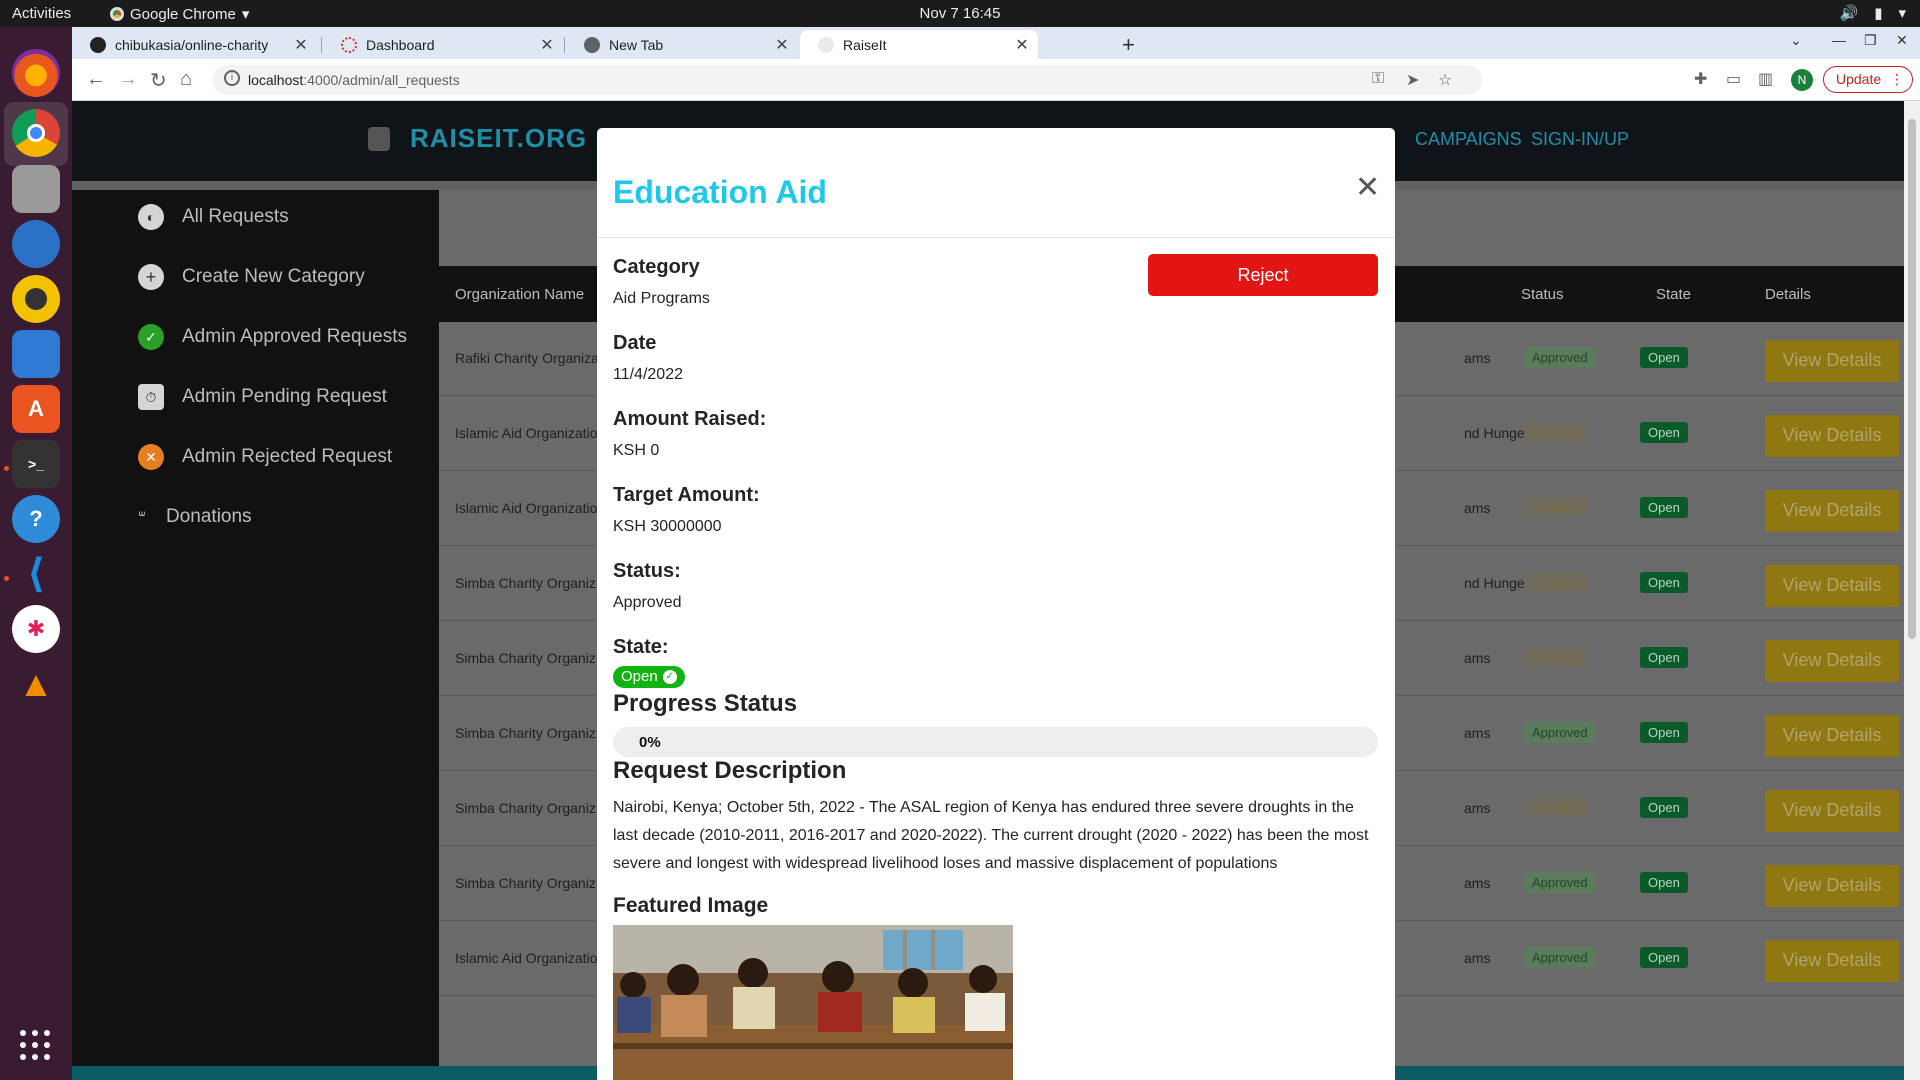 This screenshot has width=1920, height=1080. Describe the element at coordinates (151, 217) in the screenshot. I see `globe-icon: ◐` at that location.